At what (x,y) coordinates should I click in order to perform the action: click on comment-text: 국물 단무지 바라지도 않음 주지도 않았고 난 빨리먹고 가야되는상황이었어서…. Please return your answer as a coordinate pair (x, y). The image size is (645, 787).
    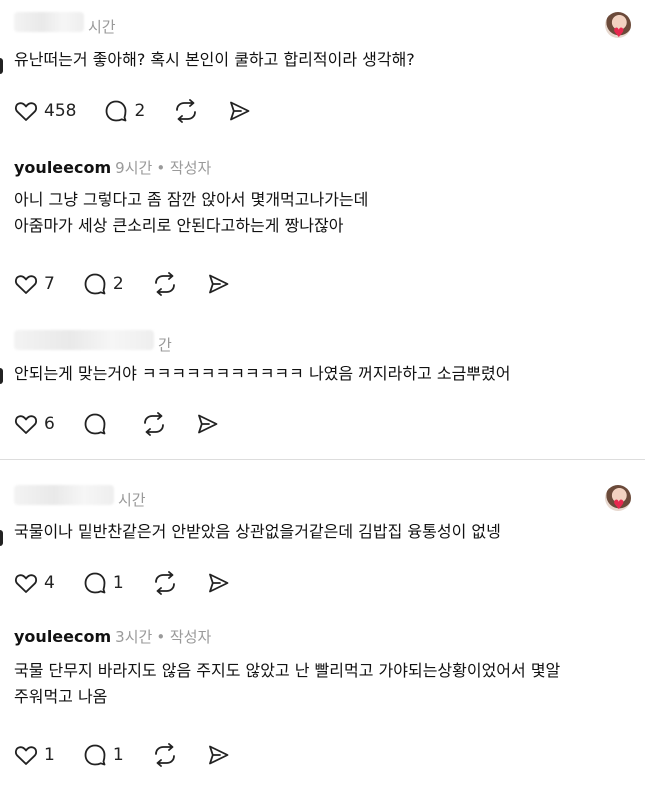
    Looking at the image, I should click on (287, 684).